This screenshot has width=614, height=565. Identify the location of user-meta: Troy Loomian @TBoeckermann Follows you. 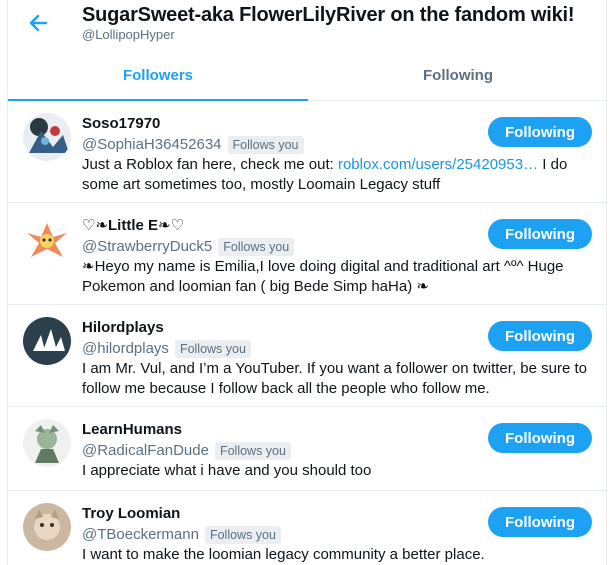
(181, 524).